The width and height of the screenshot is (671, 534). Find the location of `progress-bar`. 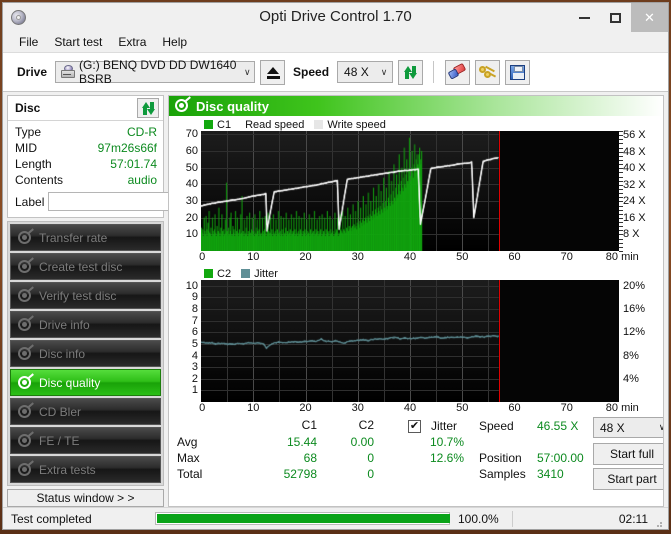

progress-bar is located at coordinates (302, 518).